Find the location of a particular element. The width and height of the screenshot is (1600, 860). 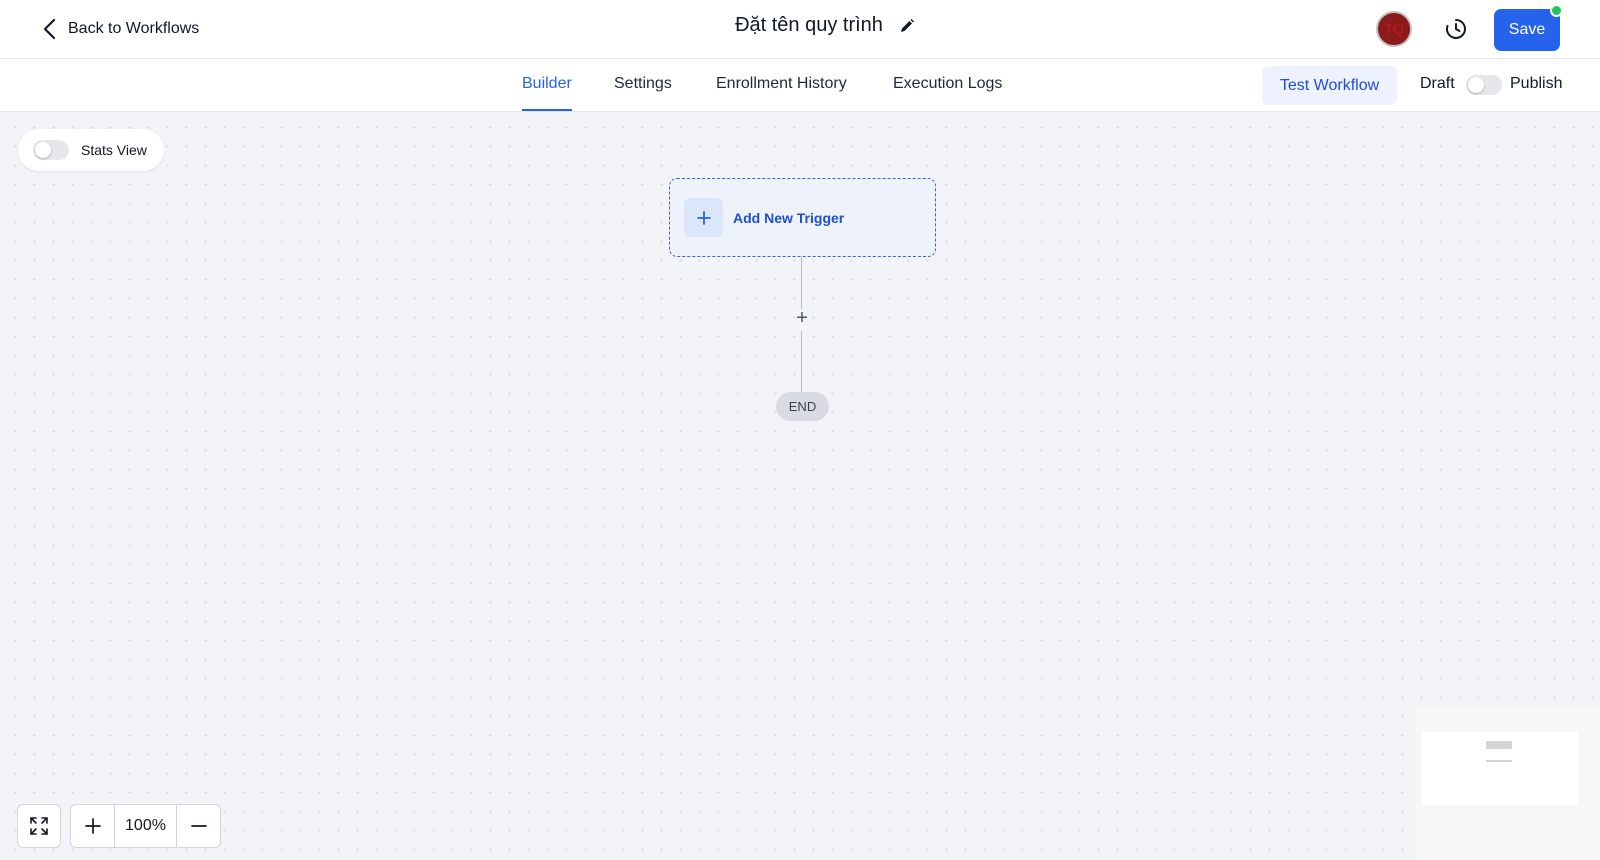

minimap is located at coordinates (1508, 783).